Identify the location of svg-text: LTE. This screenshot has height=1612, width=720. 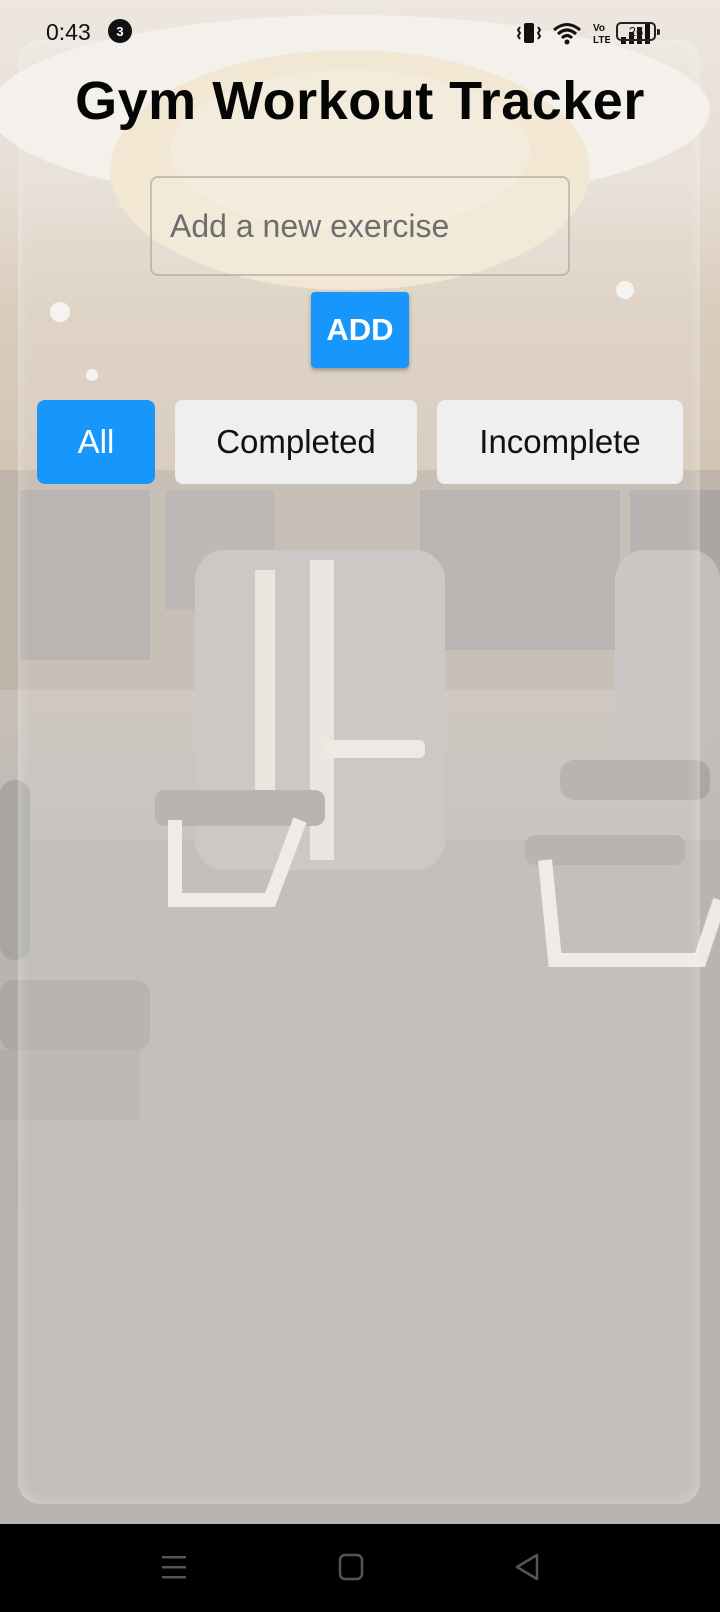
(601, 40).